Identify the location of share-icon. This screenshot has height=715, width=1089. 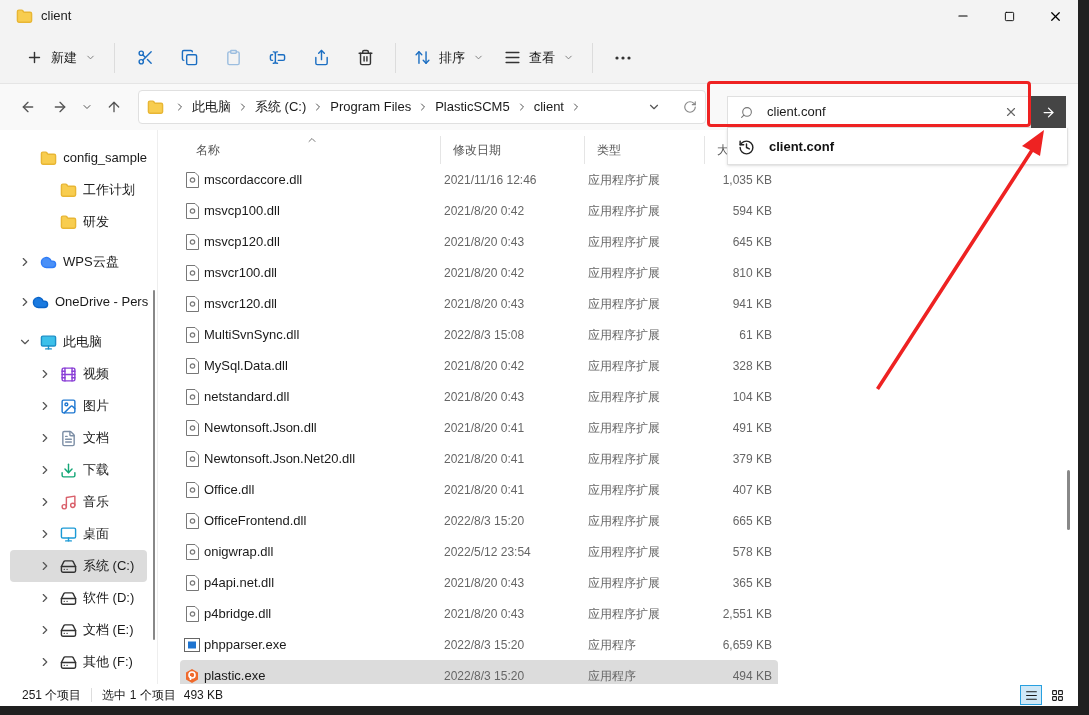
(321, 57).